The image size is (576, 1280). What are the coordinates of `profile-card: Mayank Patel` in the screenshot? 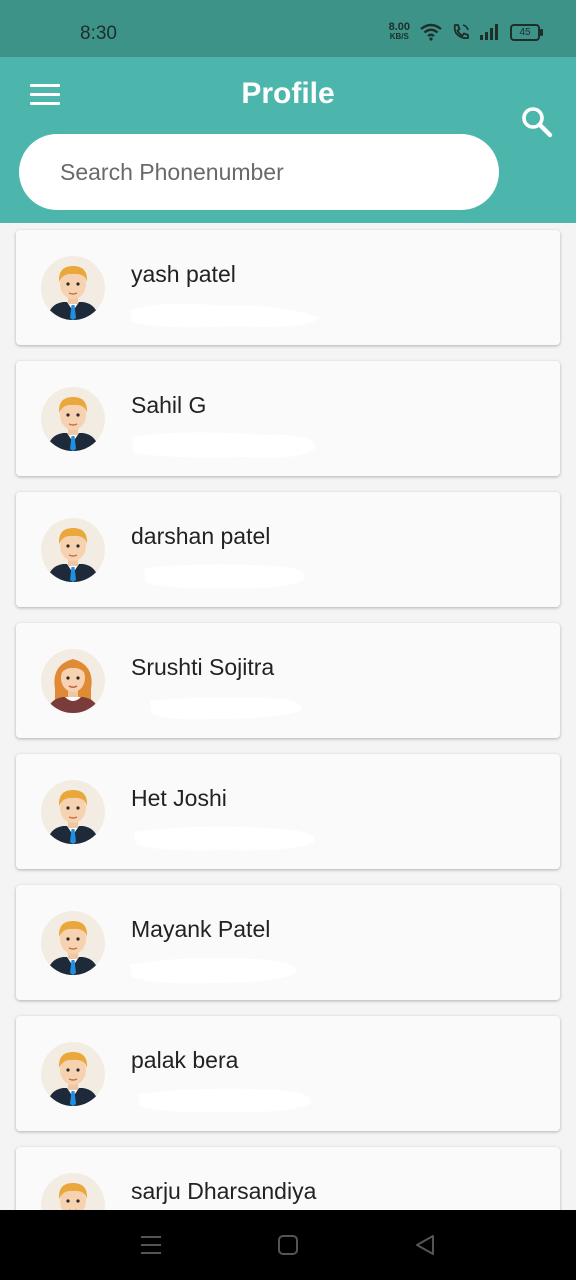 It's located at (288, 942).